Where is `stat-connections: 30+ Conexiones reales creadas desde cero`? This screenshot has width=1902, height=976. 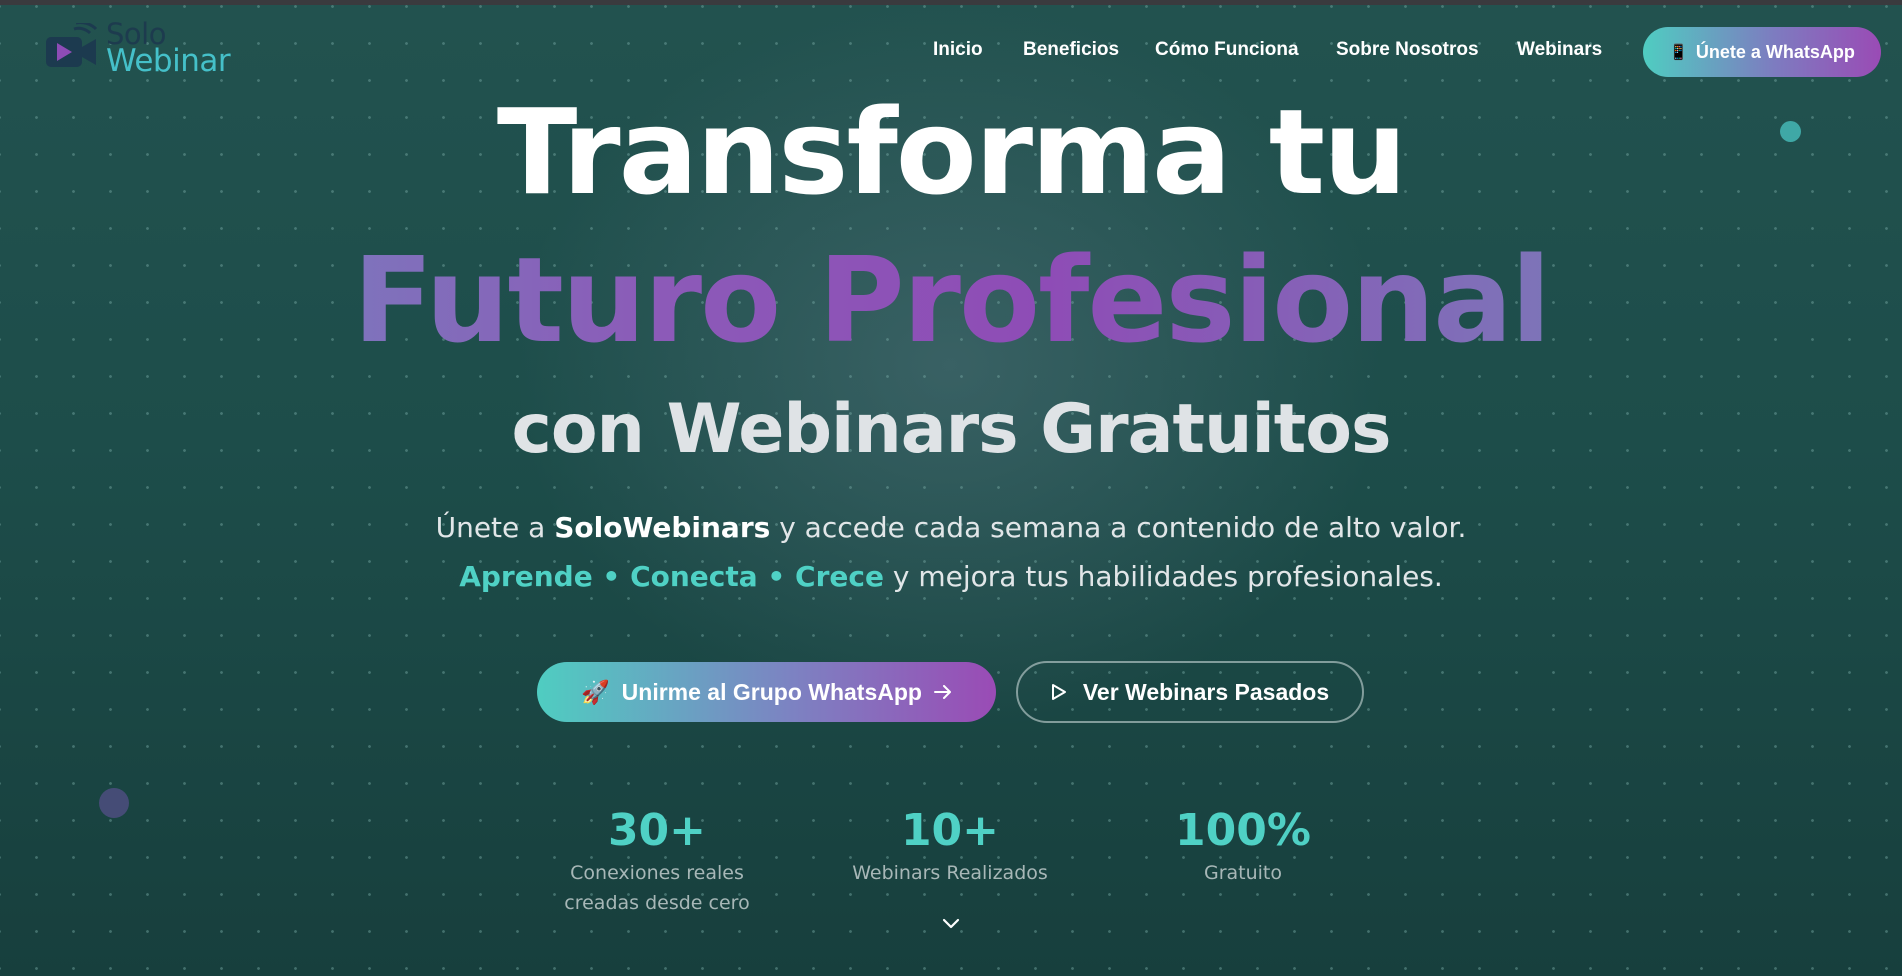 stat-connections: 30+ Conexiones reales creadas desde cero is located at coordinates (657, 861).